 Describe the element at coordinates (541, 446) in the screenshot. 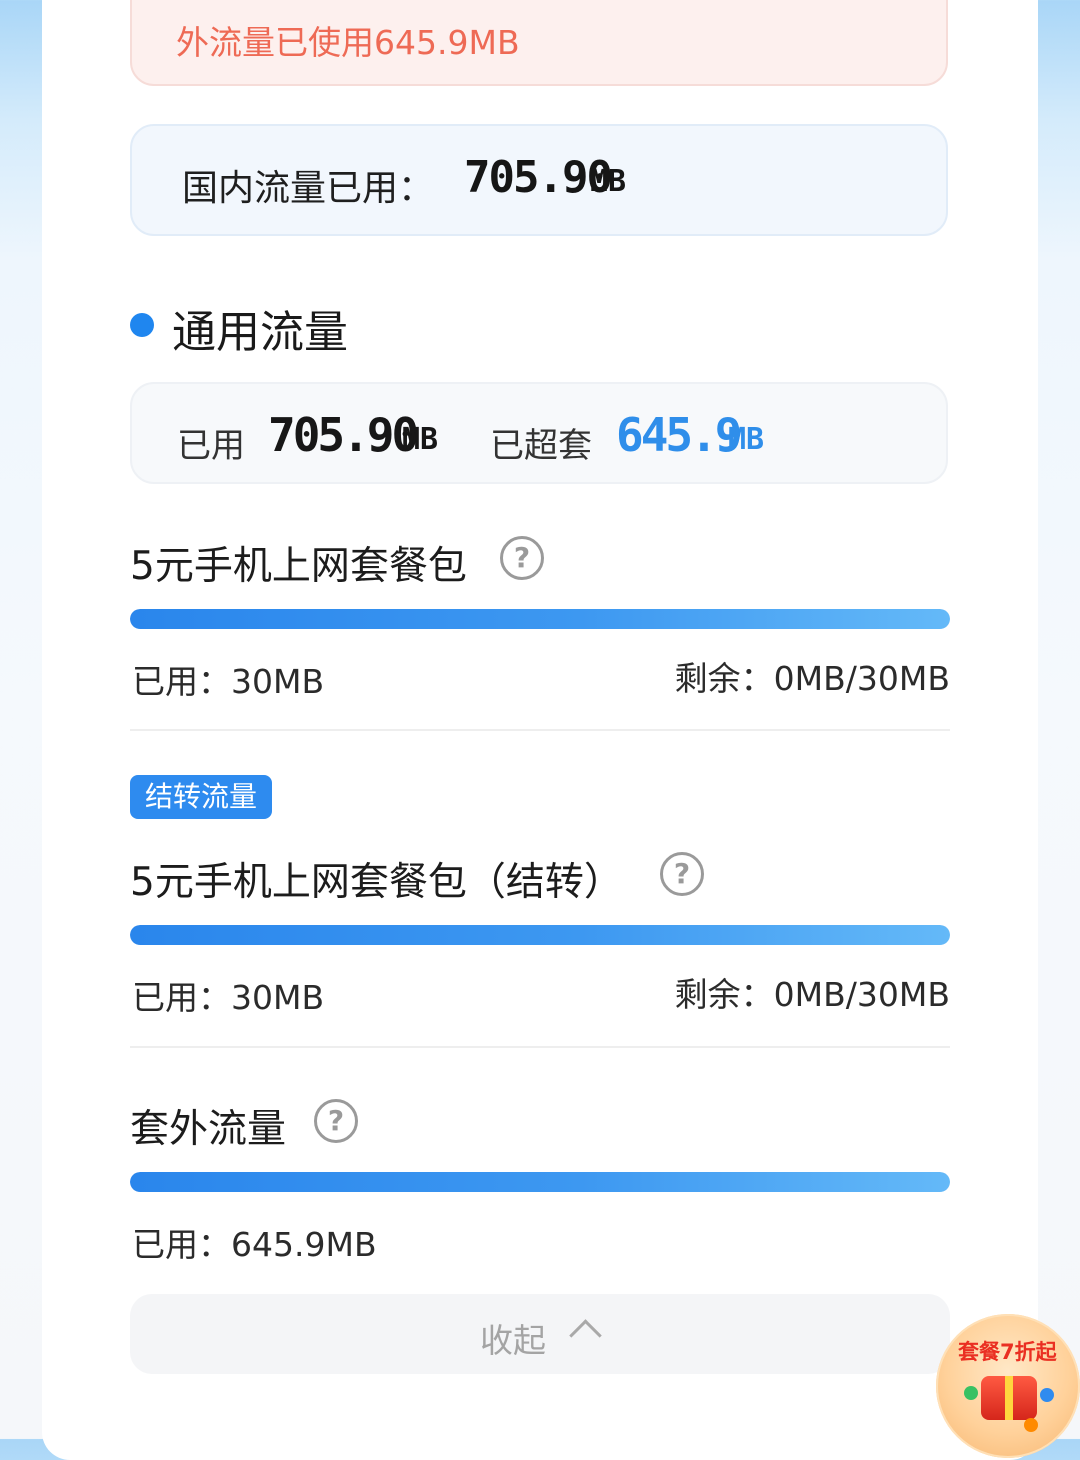

I see `over-plan-label: 已超套` at that location.